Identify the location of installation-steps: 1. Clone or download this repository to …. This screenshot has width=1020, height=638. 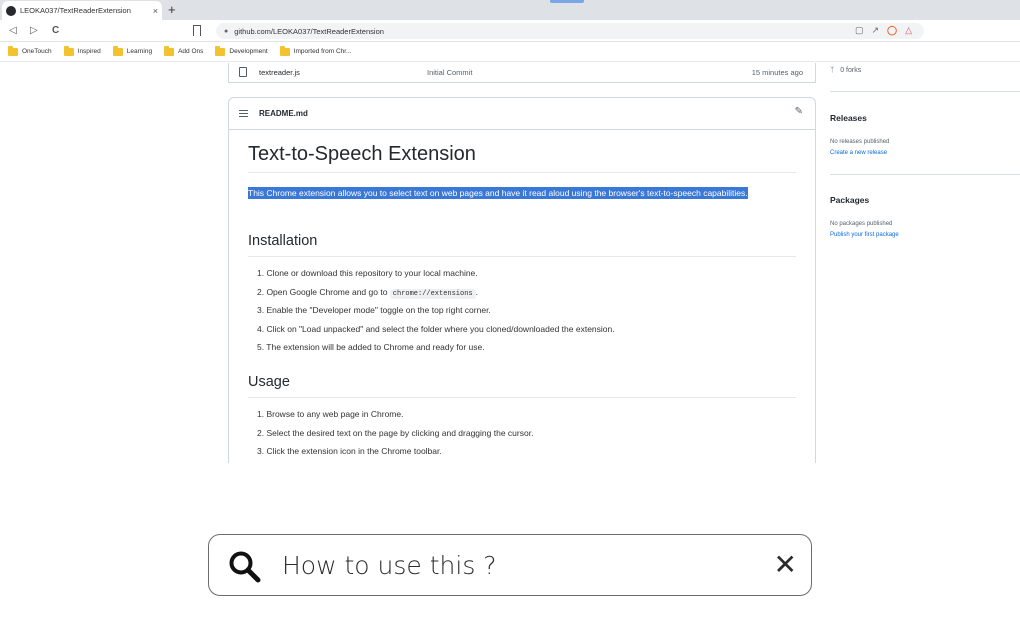
(527, 310).